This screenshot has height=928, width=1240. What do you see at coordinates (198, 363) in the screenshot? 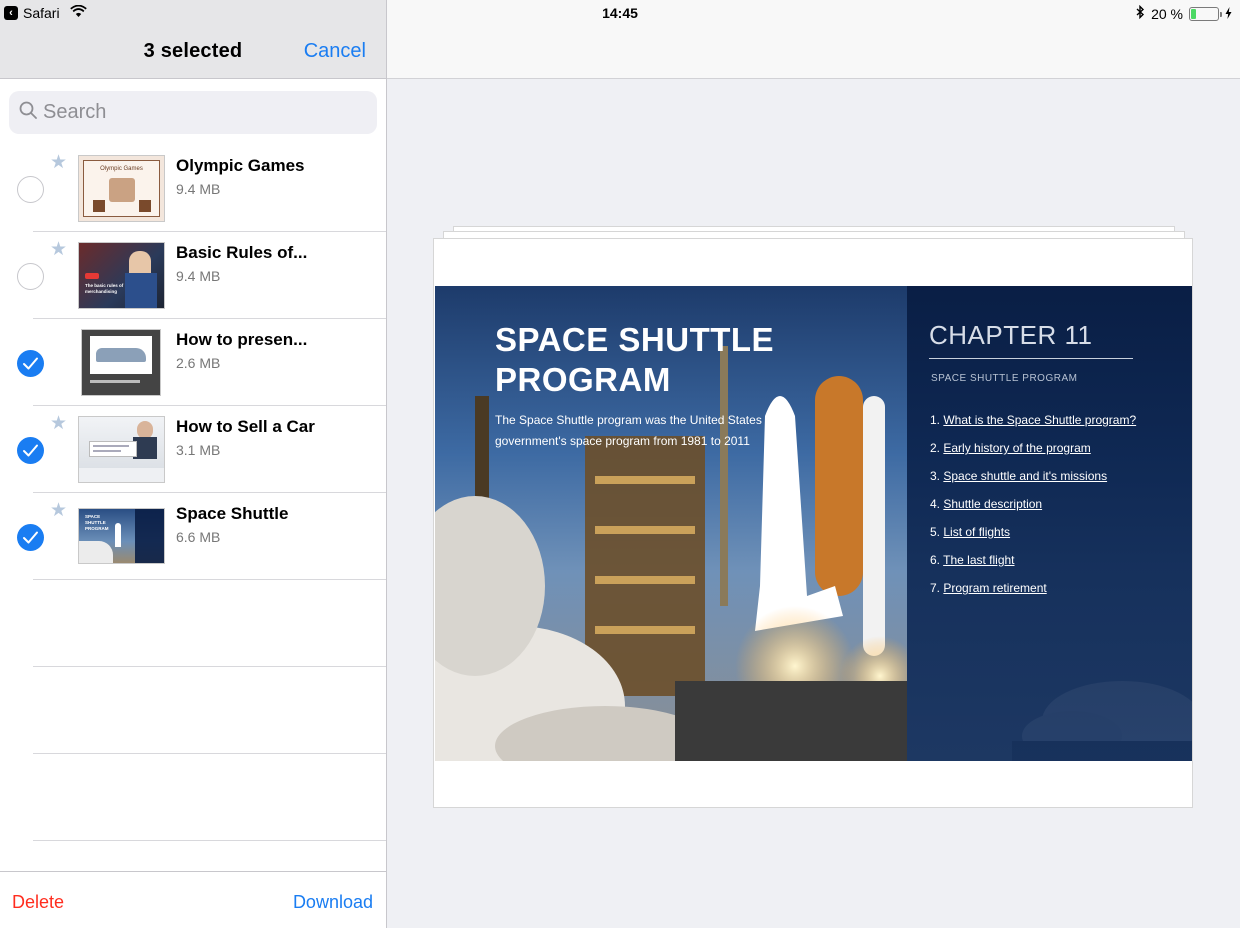
I see `document-size: 2.6 MB` at bounding box center [198, 363].